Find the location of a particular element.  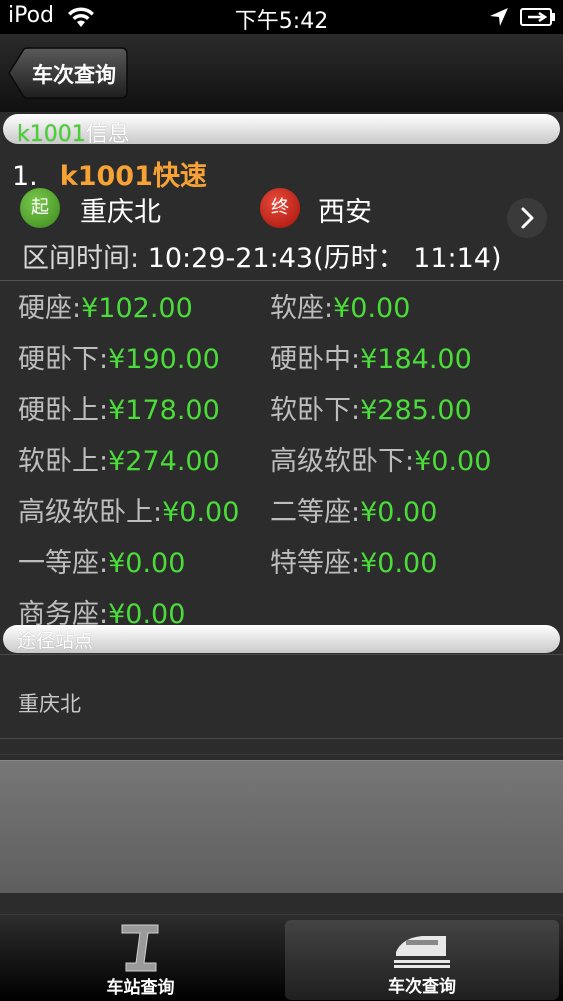

price-deluxe-soft-sleeper-upper: 高级软卧上:¥0.00 is located at coordinates (128, 509).